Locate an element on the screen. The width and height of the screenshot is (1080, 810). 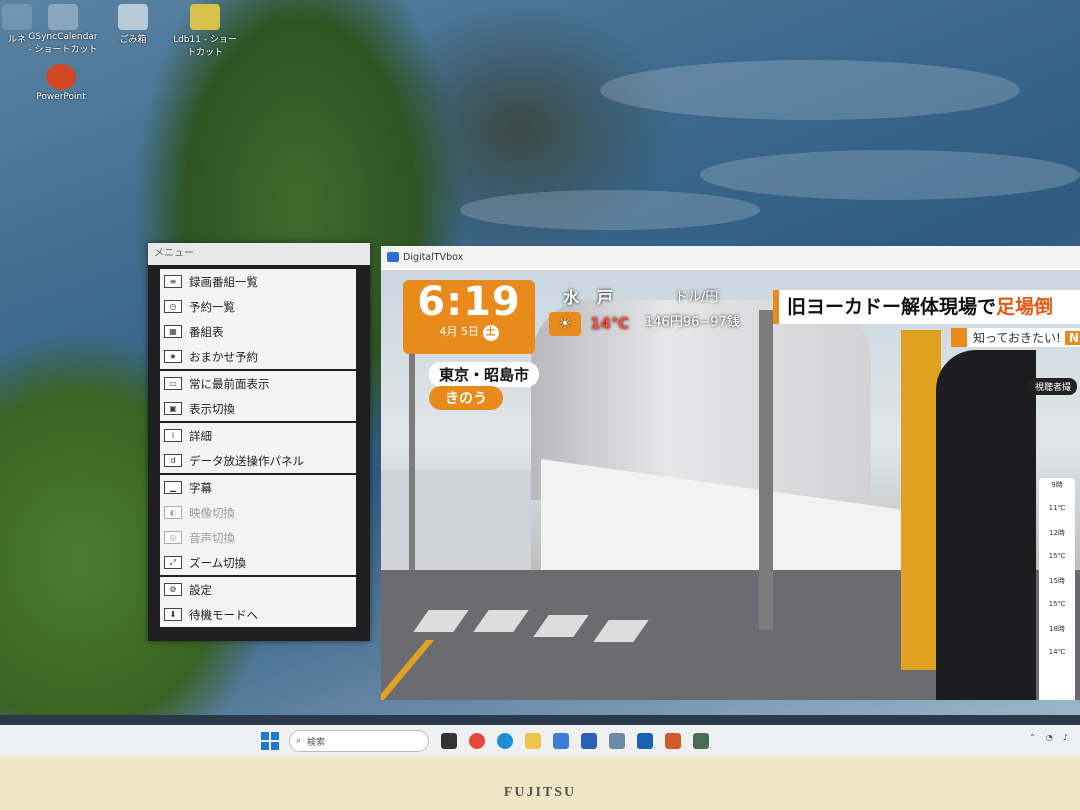
news-subhead: 知っておきたい!NEW is located at coordinates (1015, 337).